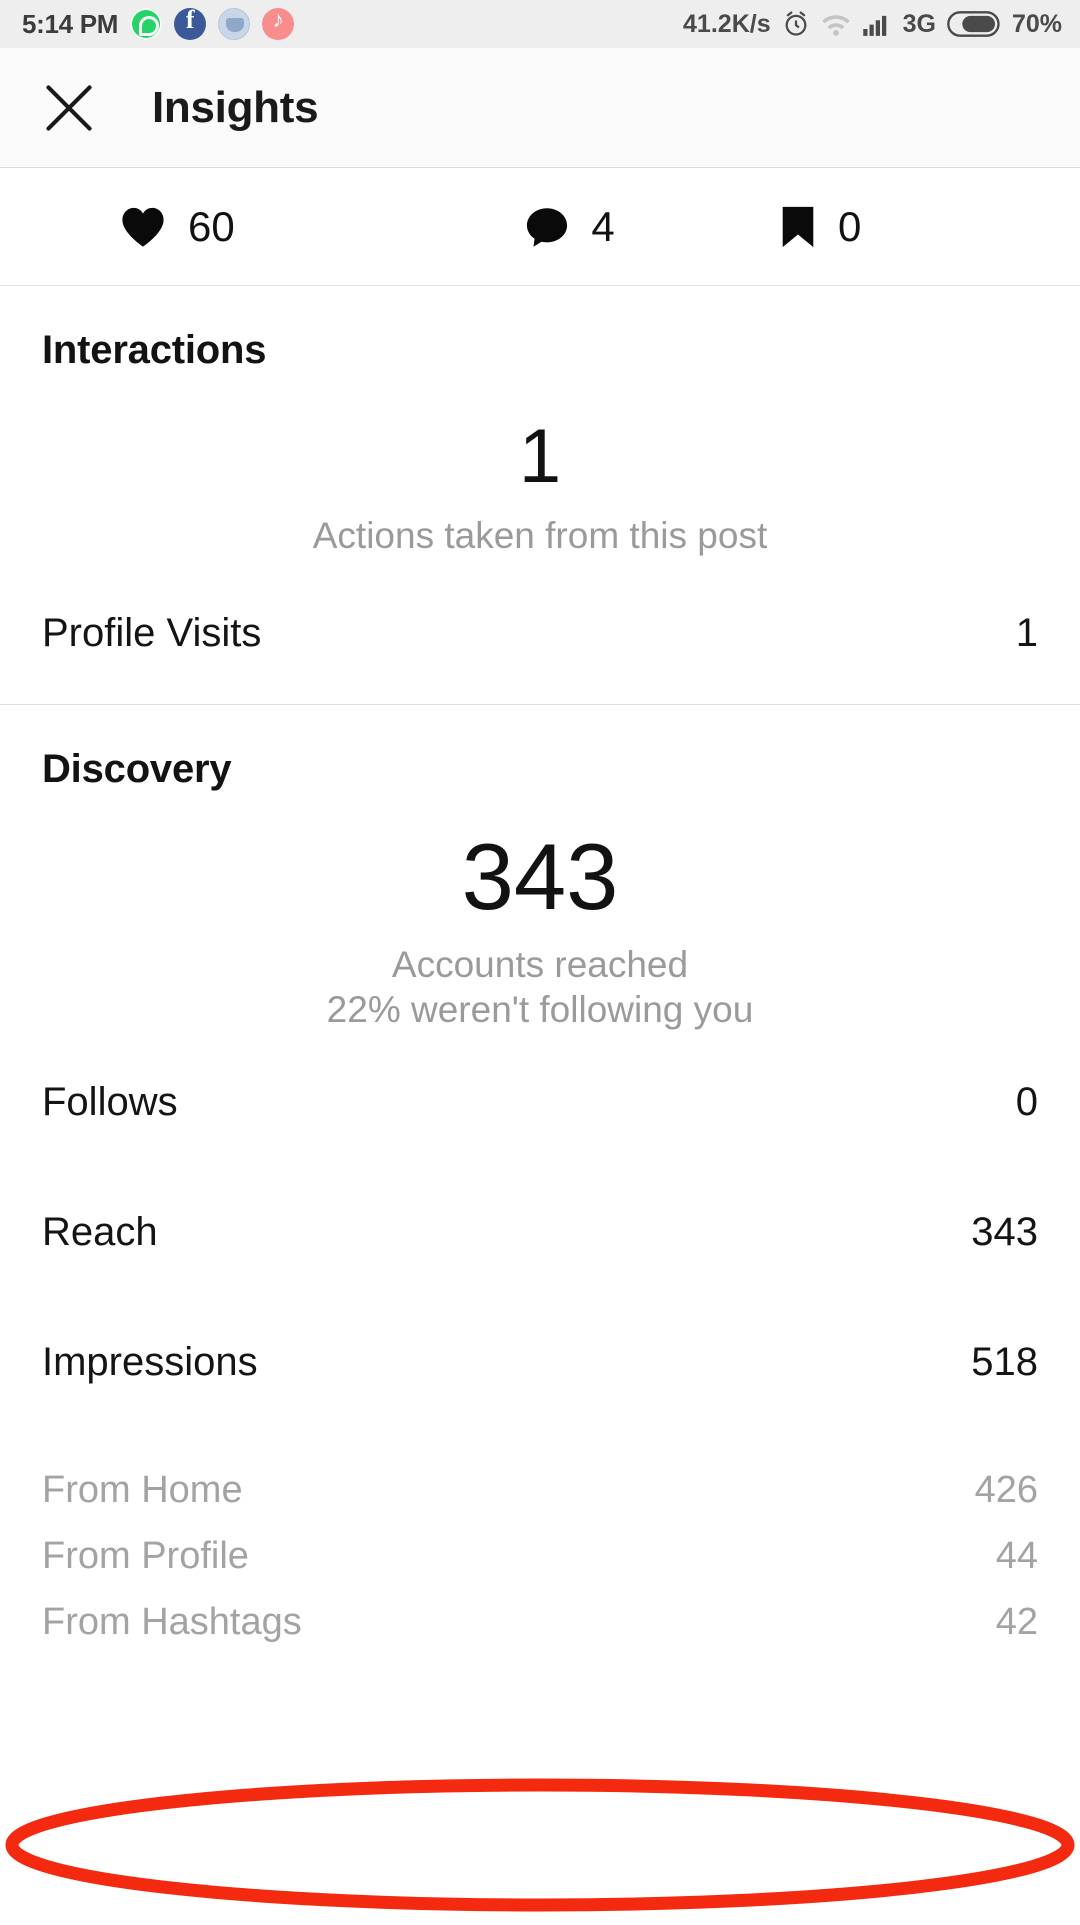 This screenshot has height=1925, width=1080. What do you see at coordinates (540, 1490) in the screenshot?
I see `stat-row-from-home: From Home 426` at bounding box center [540, 1490].